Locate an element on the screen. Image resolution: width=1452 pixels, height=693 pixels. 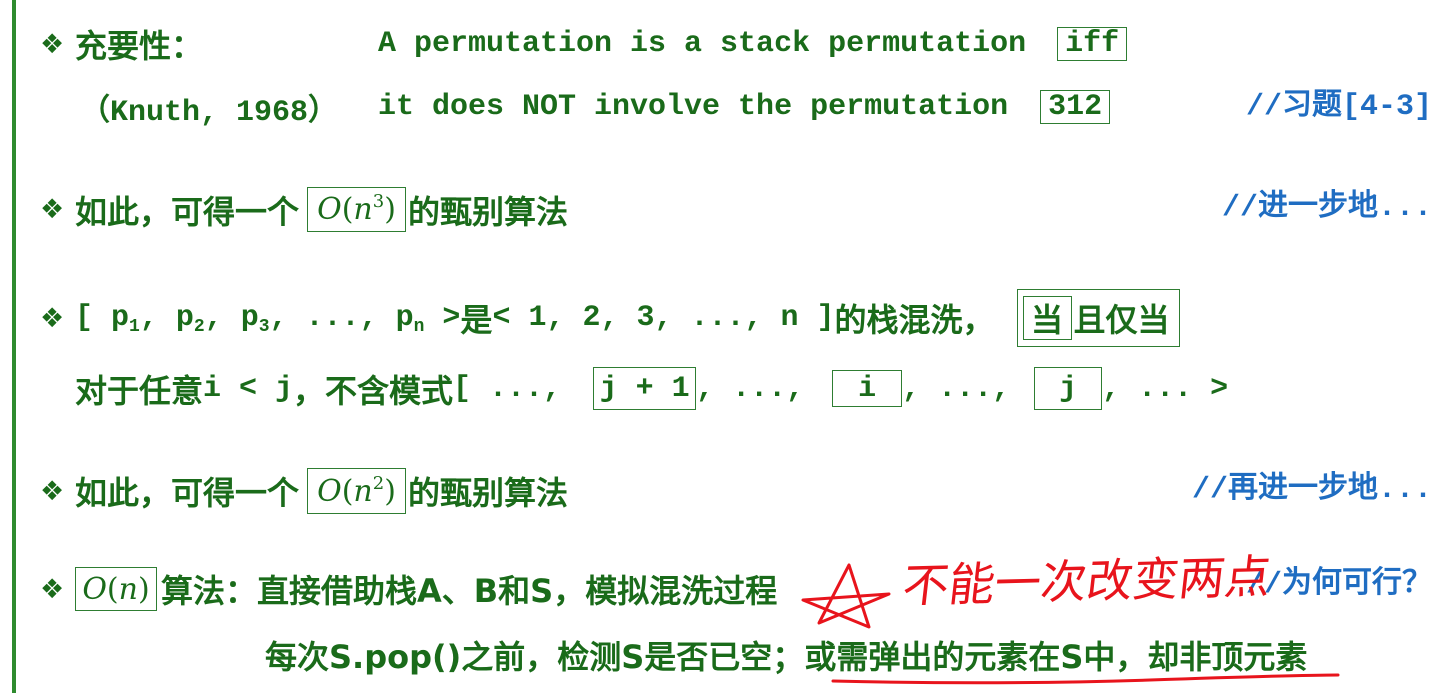
inner-box: 当 is located at coordinates (1047, 318).